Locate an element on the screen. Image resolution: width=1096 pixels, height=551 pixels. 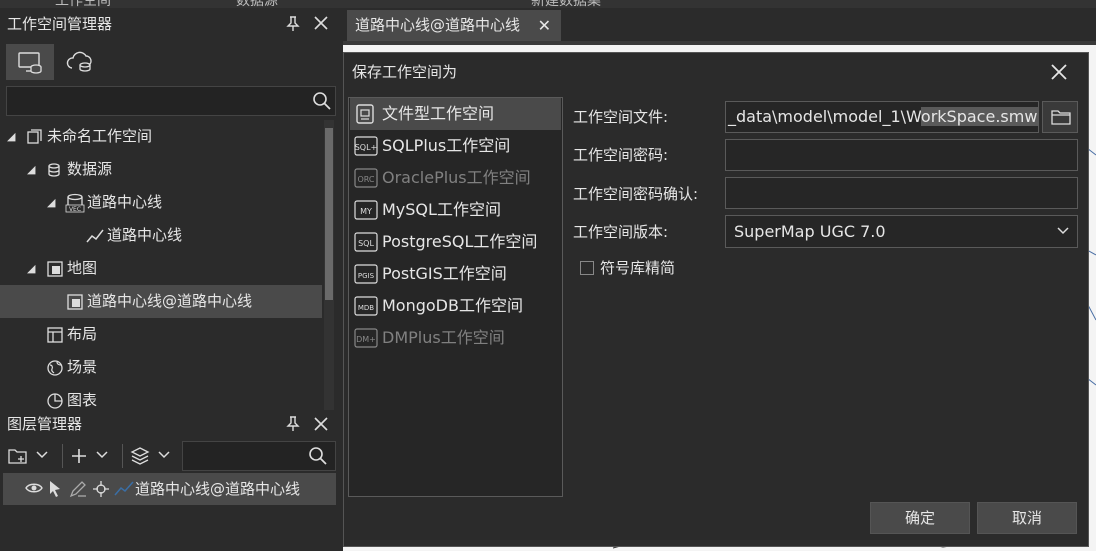
type-item-postgresql: SQL PostgreSQL工作空间 is located at coordinates (455, 242).